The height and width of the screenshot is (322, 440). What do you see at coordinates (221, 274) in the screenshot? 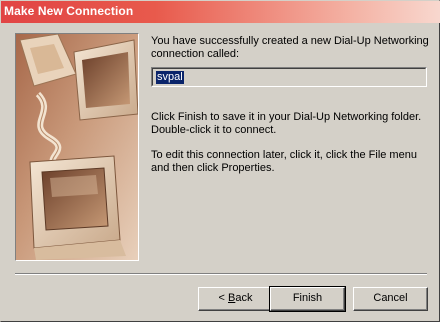
I see `button-separator` at bounding box center [221, 274].